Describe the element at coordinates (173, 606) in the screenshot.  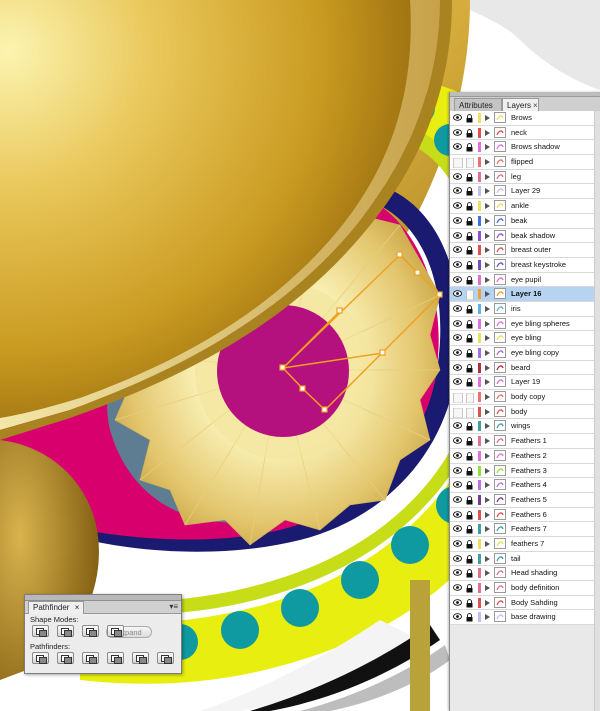
I see `panel-menu-icon: ▾≡` at that location.